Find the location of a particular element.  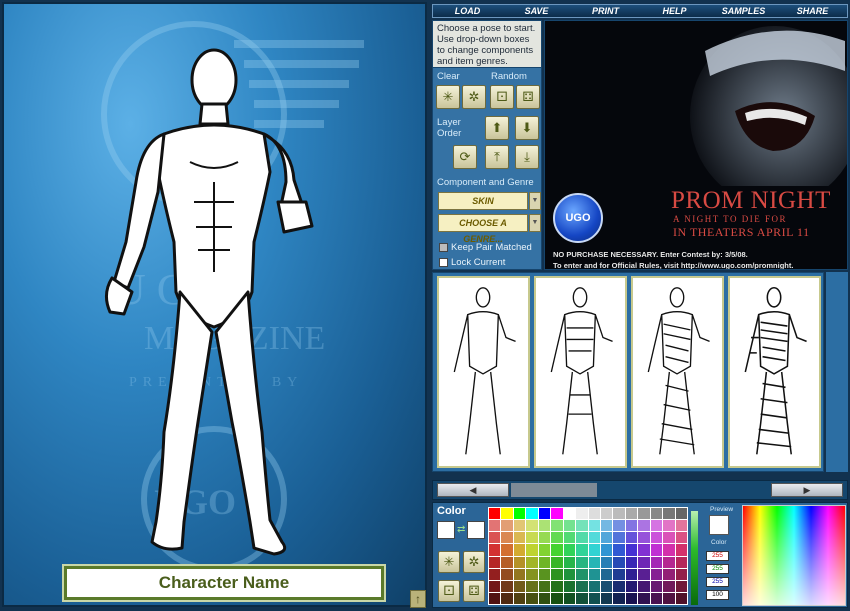

green-value-input: 255 is located at coordinates (717, 569).